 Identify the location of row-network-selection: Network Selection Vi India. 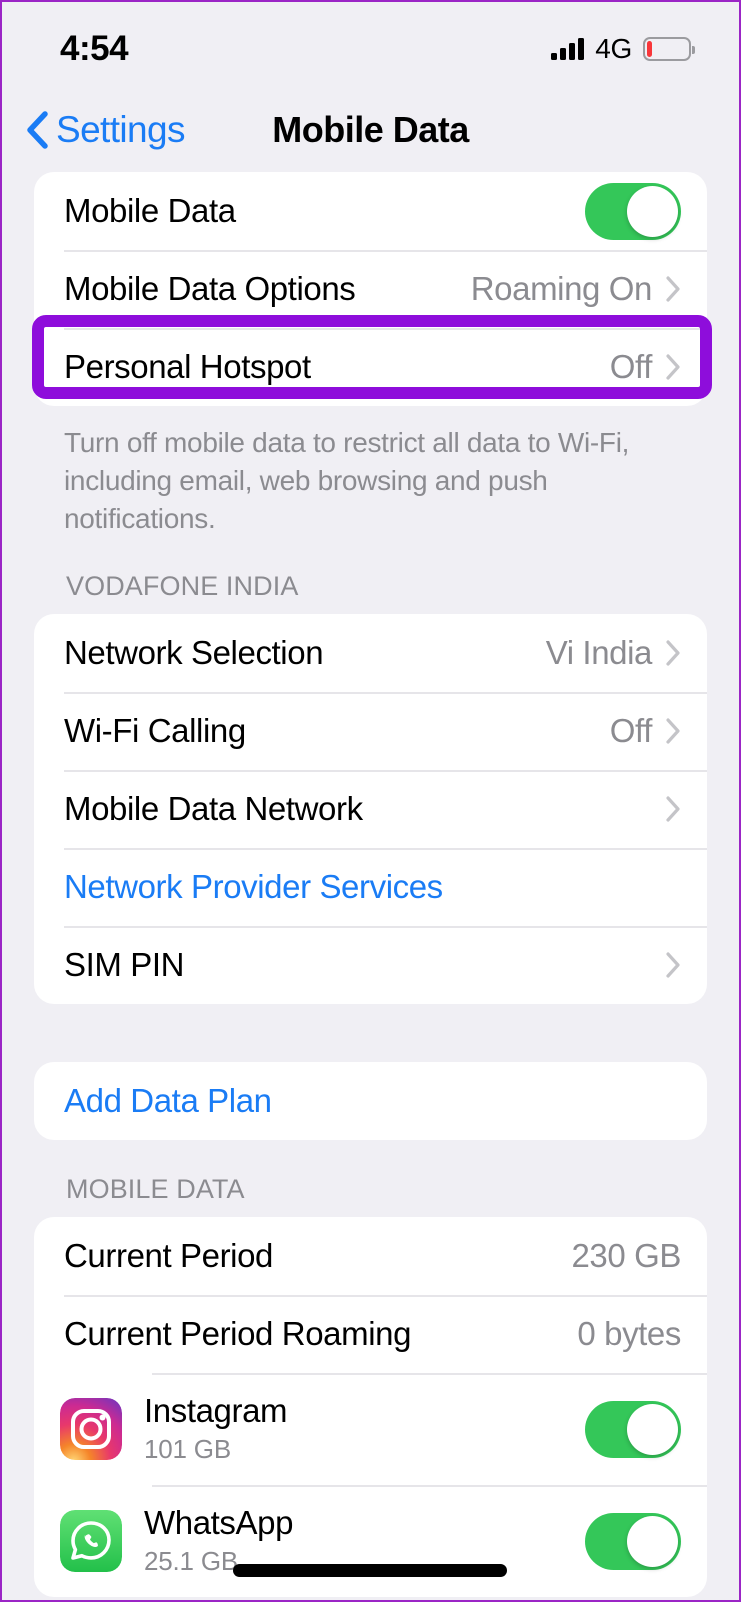
(370, 653).